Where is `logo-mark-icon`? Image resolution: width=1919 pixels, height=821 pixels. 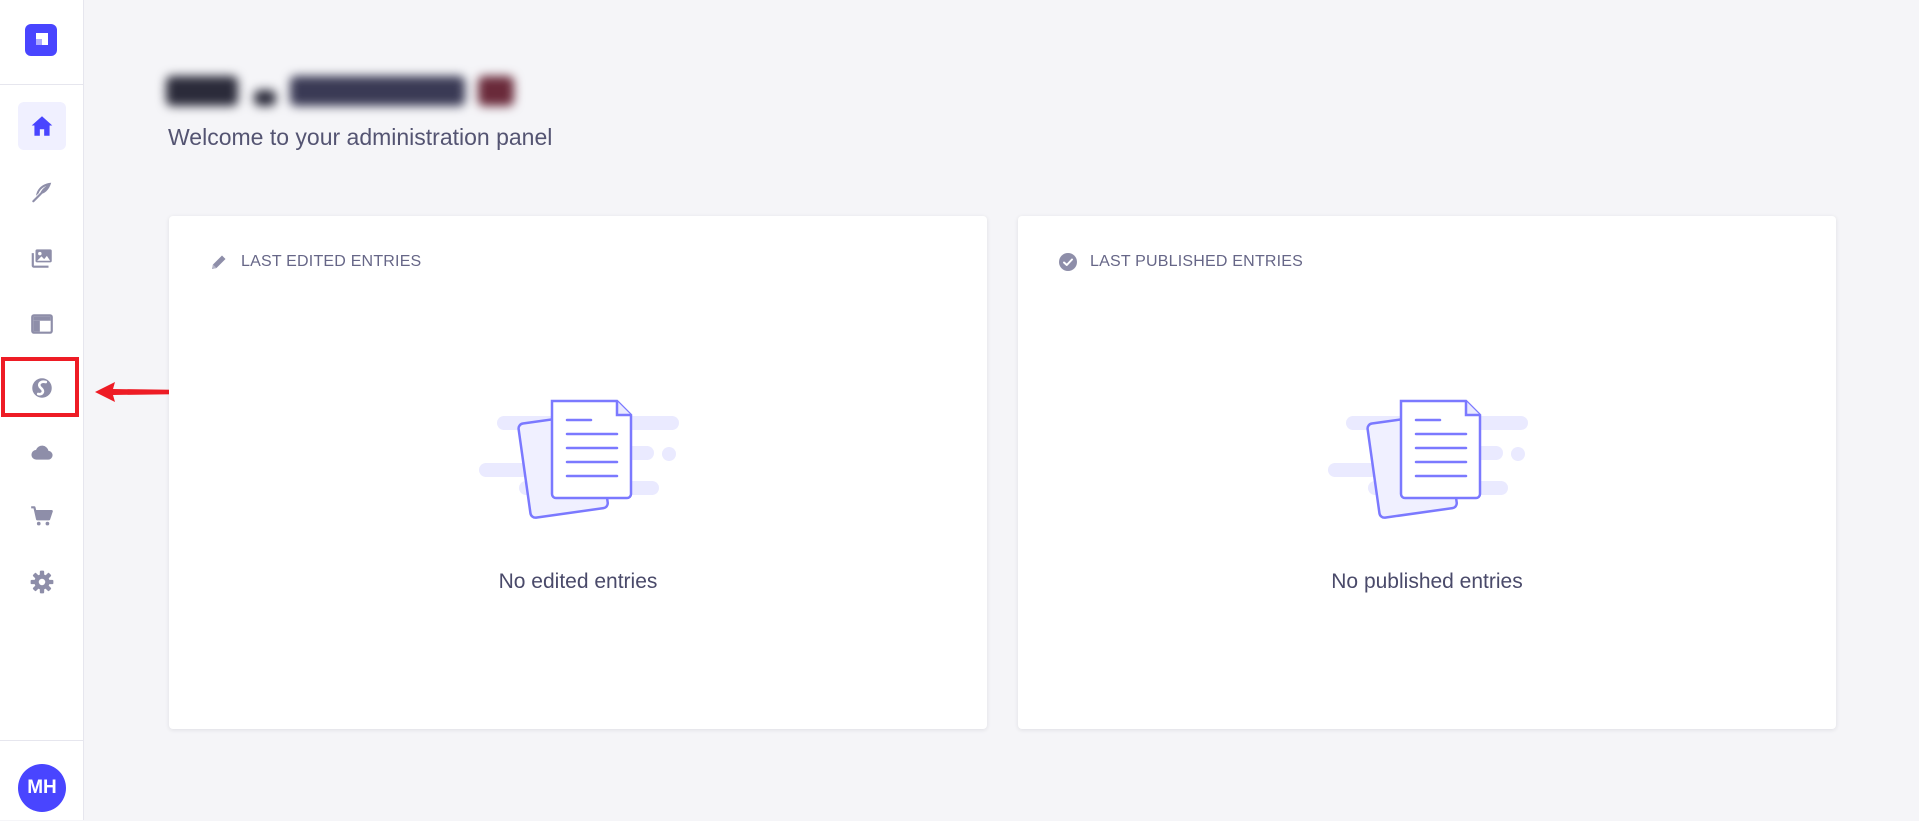
logo-mark-icon is located at coordinates (42, 39).